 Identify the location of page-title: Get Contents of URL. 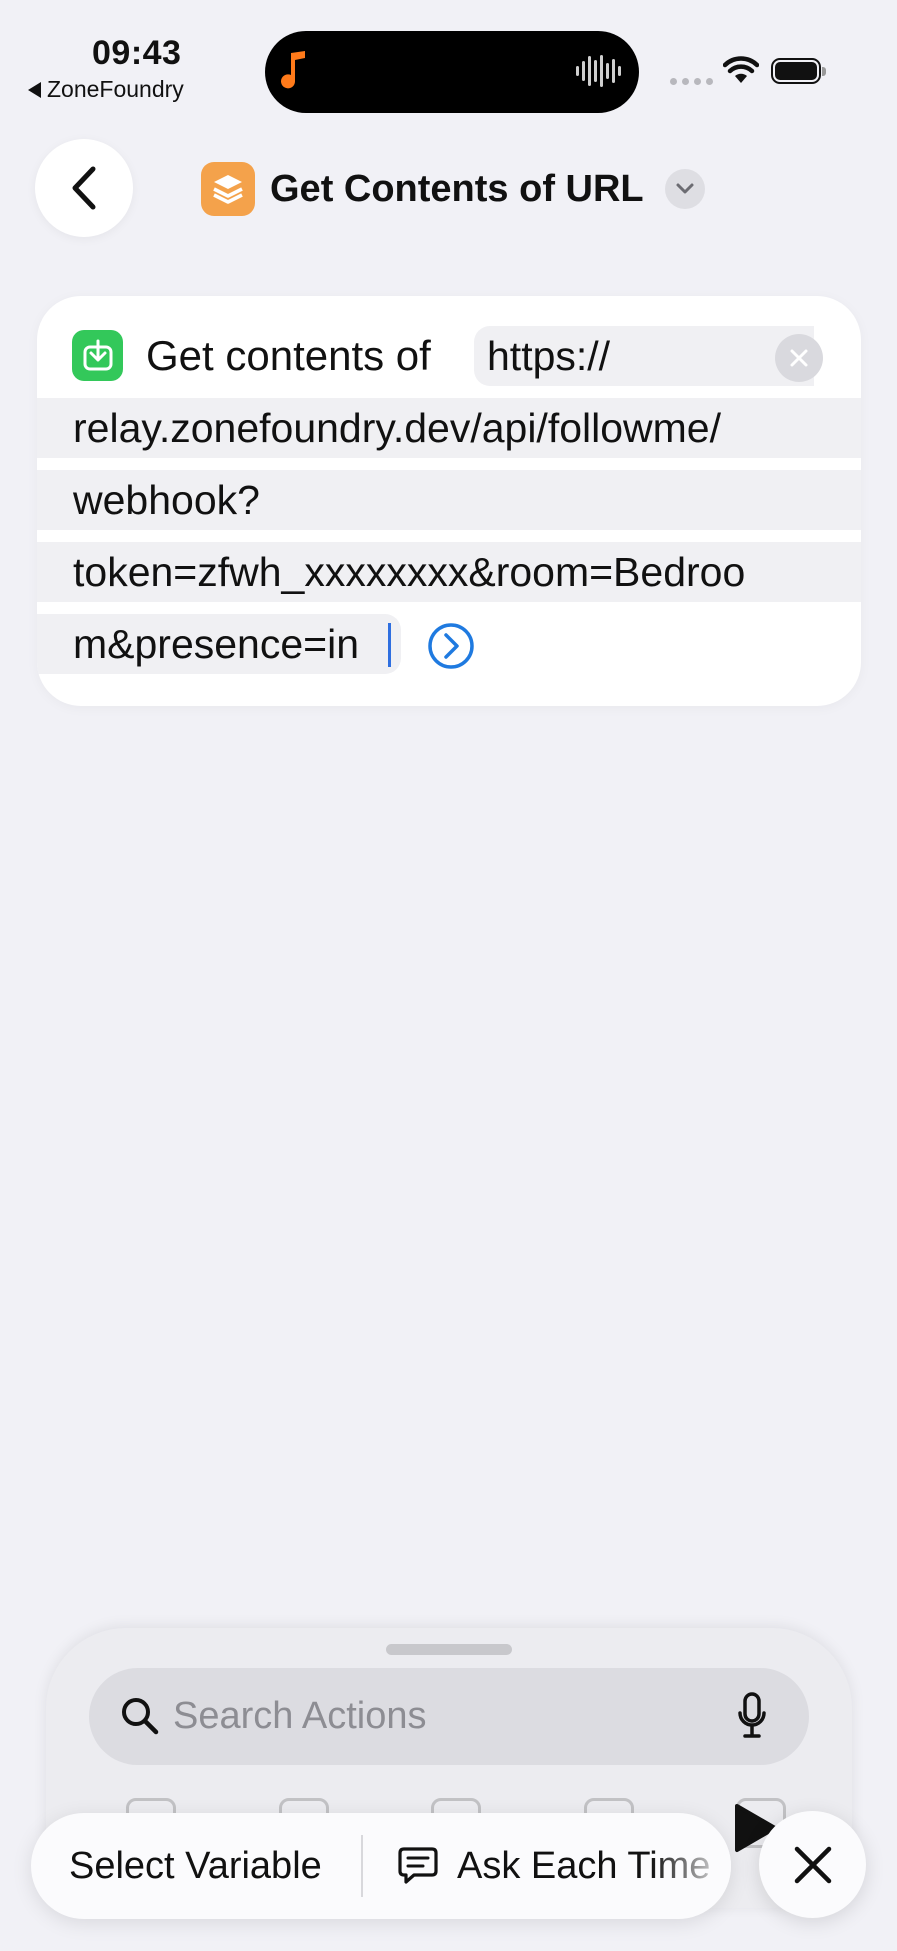
(457, 188).